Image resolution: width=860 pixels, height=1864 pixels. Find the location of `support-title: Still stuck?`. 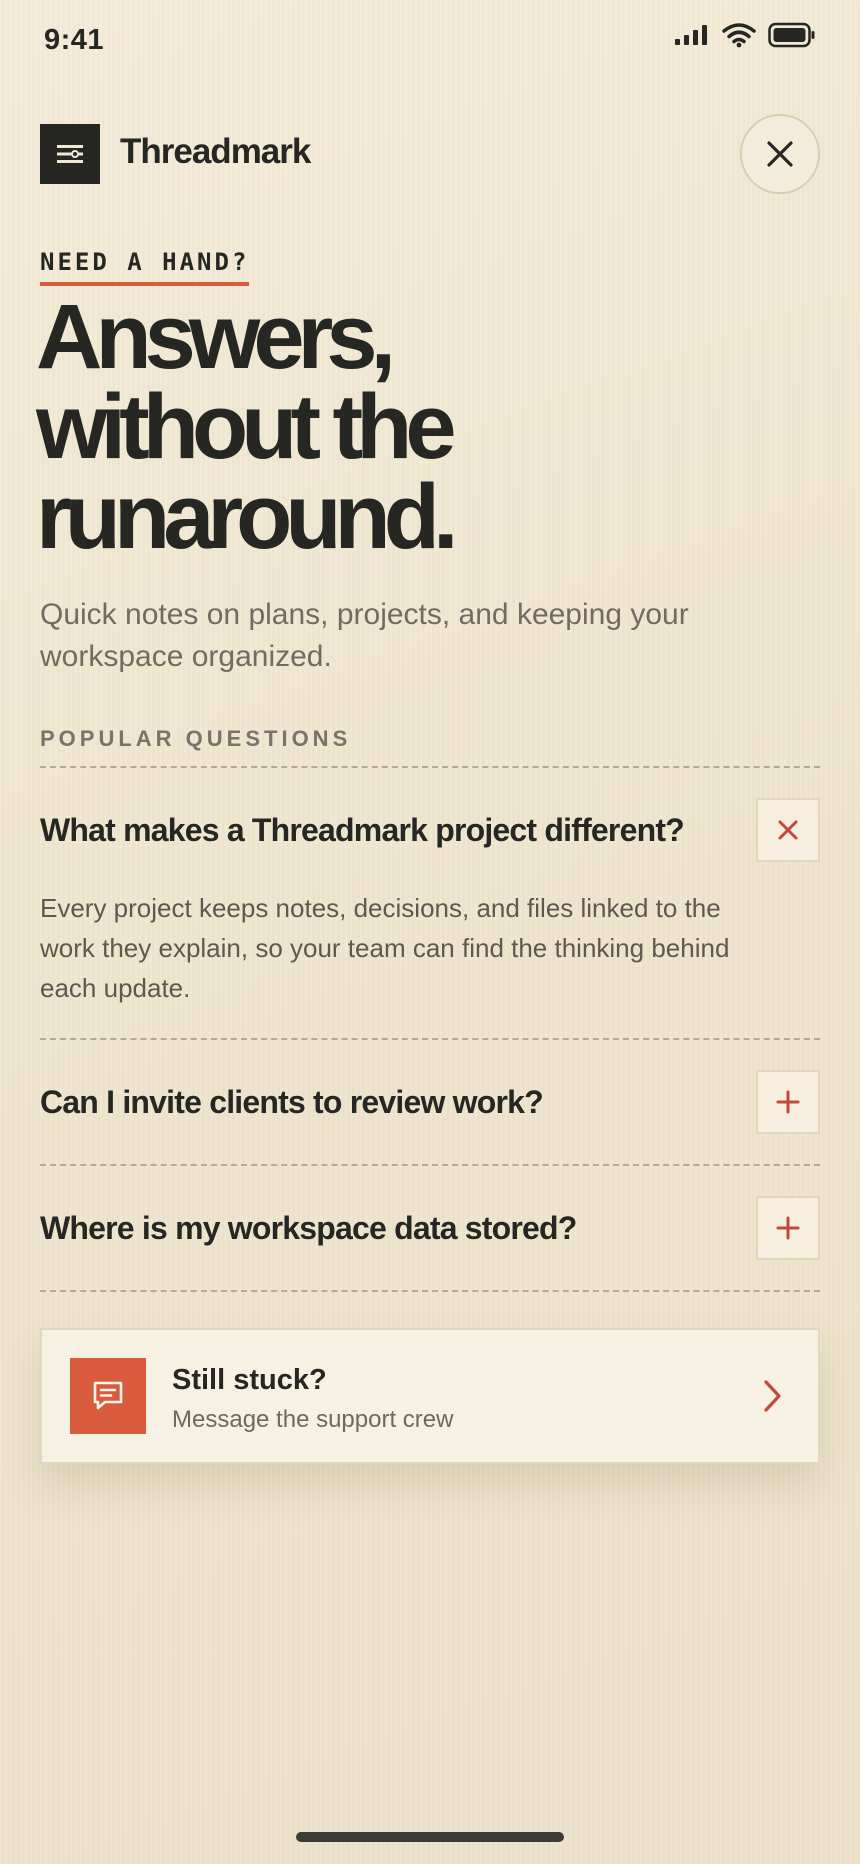

support-title: Still stuck? is located at coordinates (249, 1380).